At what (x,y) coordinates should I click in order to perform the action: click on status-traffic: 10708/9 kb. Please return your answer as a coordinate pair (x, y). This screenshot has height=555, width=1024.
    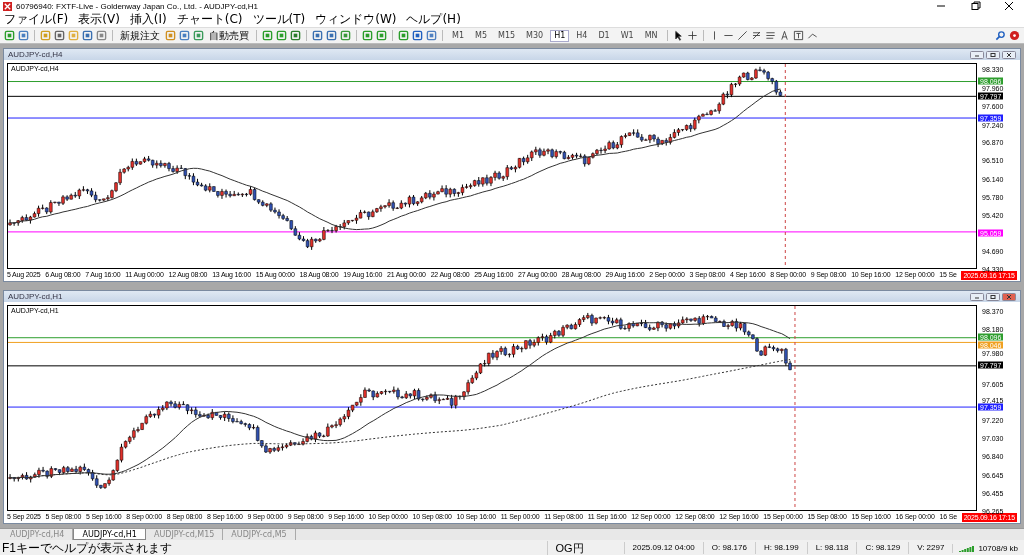
    Looking at the image, I should click on (998, 548).